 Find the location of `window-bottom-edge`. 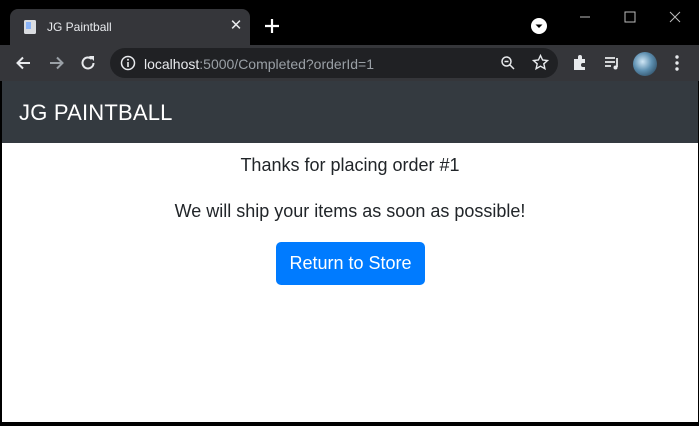

window-bottom-edge is located at coordinates (349, 424).